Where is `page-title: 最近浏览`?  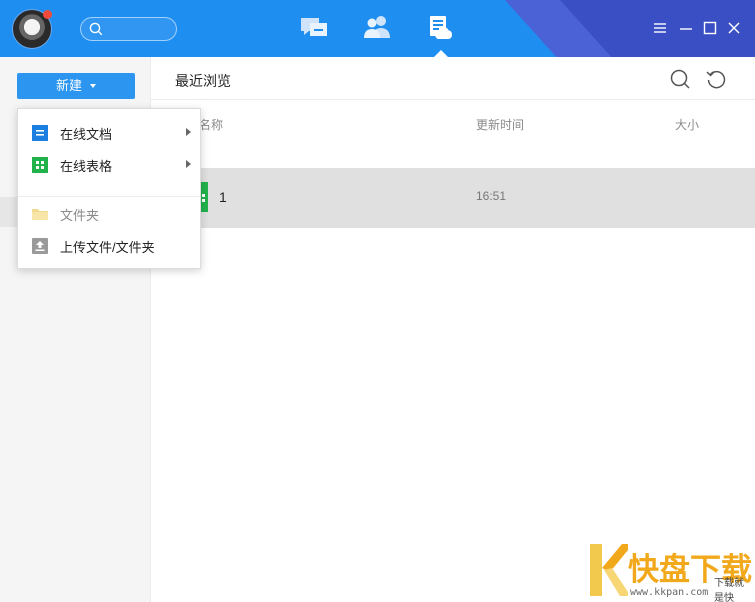
page-title: 最近浏览 is located at coordinates (203, 81).